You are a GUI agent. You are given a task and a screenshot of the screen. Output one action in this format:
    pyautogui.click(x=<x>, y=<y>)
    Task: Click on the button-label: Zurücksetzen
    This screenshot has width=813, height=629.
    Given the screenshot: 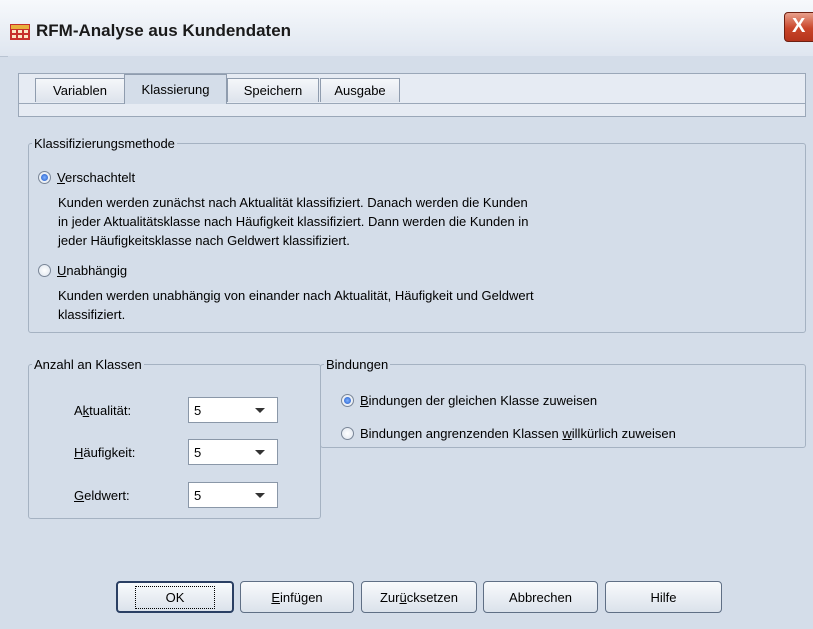 What is the action you would take?
    pyautogui.click(x=419, y=597)
    